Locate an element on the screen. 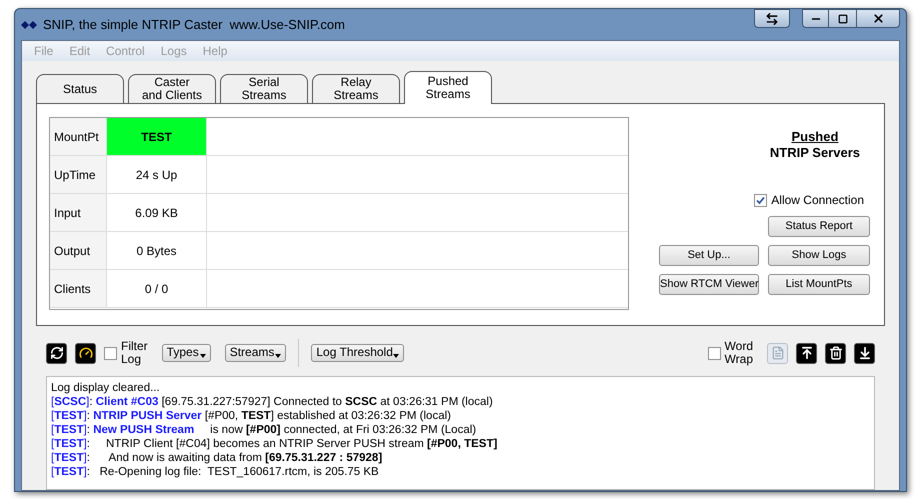 This screenshot has width=923, height=499. gauge-icon is located at coordinates (85, 353).